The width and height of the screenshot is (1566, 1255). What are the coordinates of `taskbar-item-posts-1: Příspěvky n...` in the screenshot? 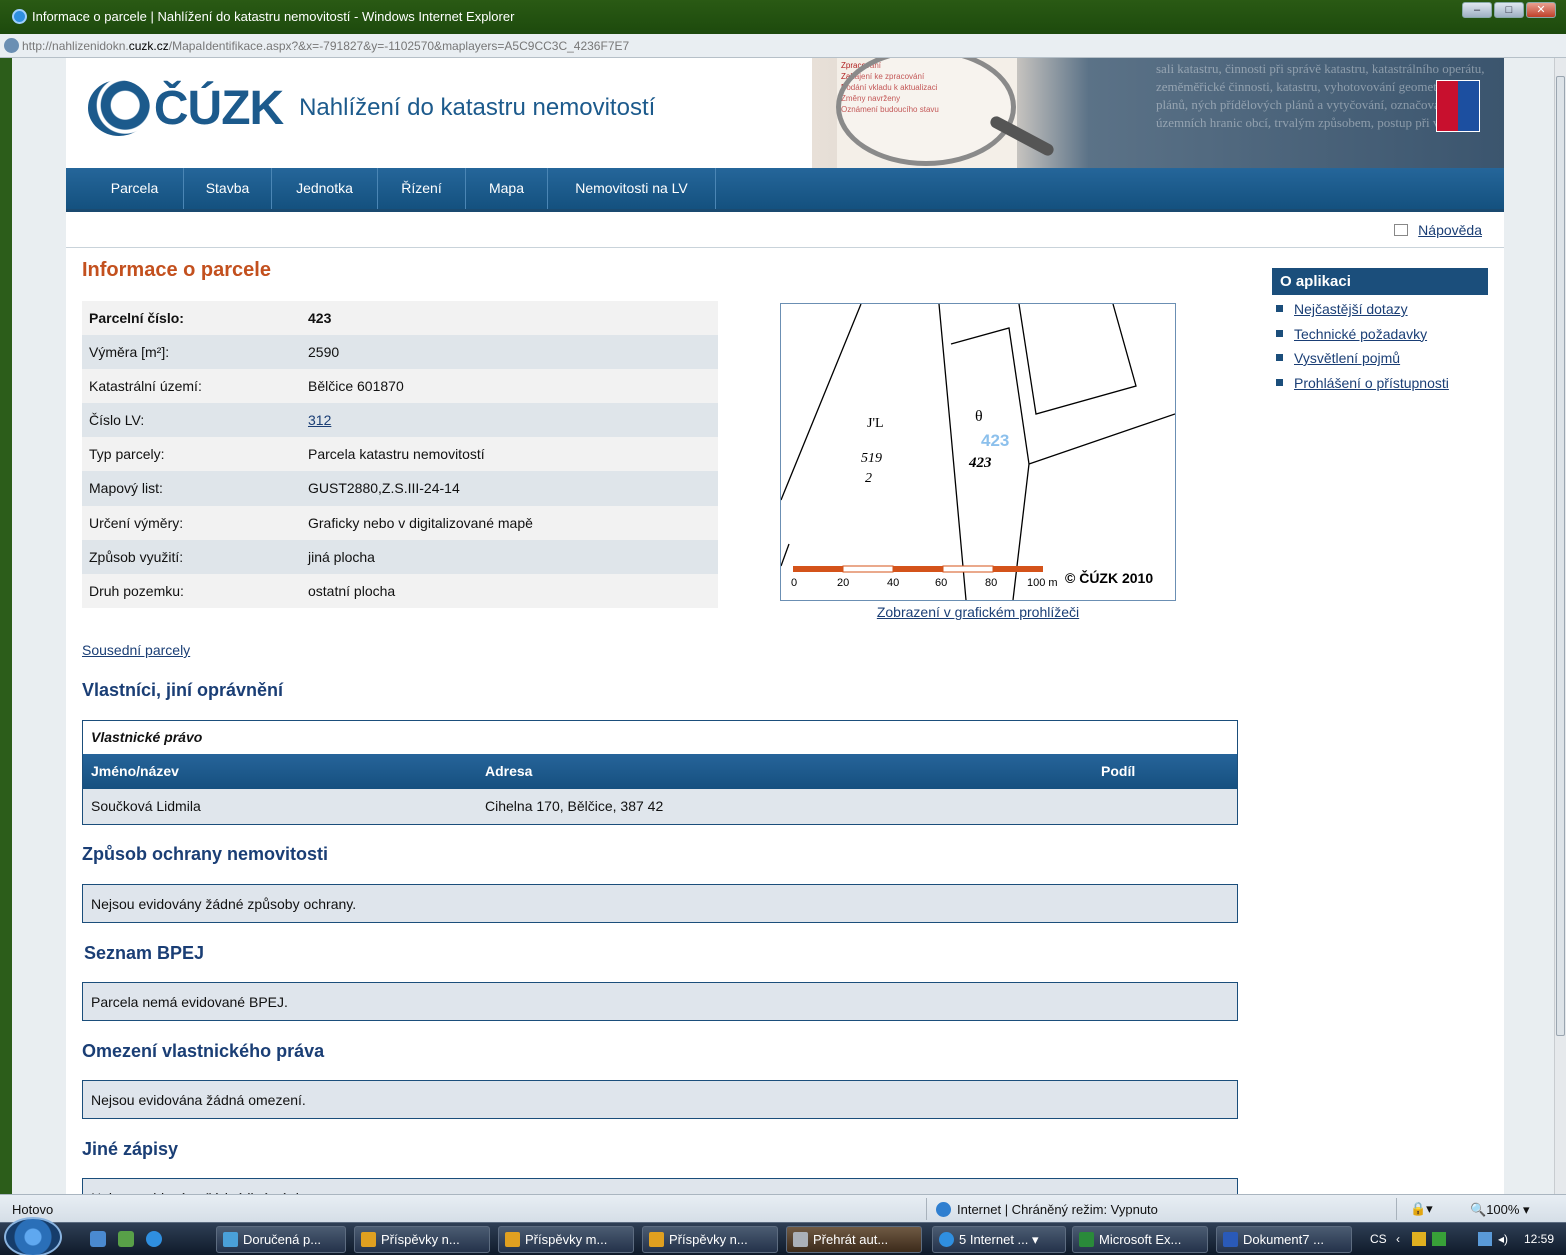 It's located at (422, 1239).